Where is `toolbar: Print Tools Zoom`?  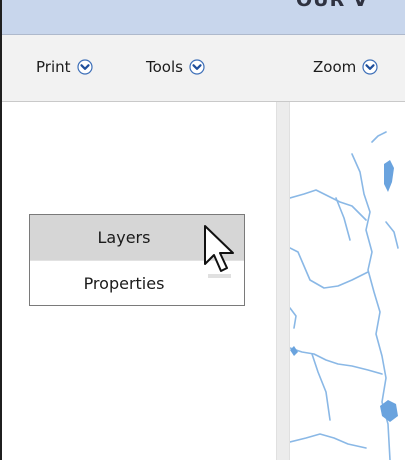
toolbar: Print Tools Zoom is located at coordinates (202, 68).